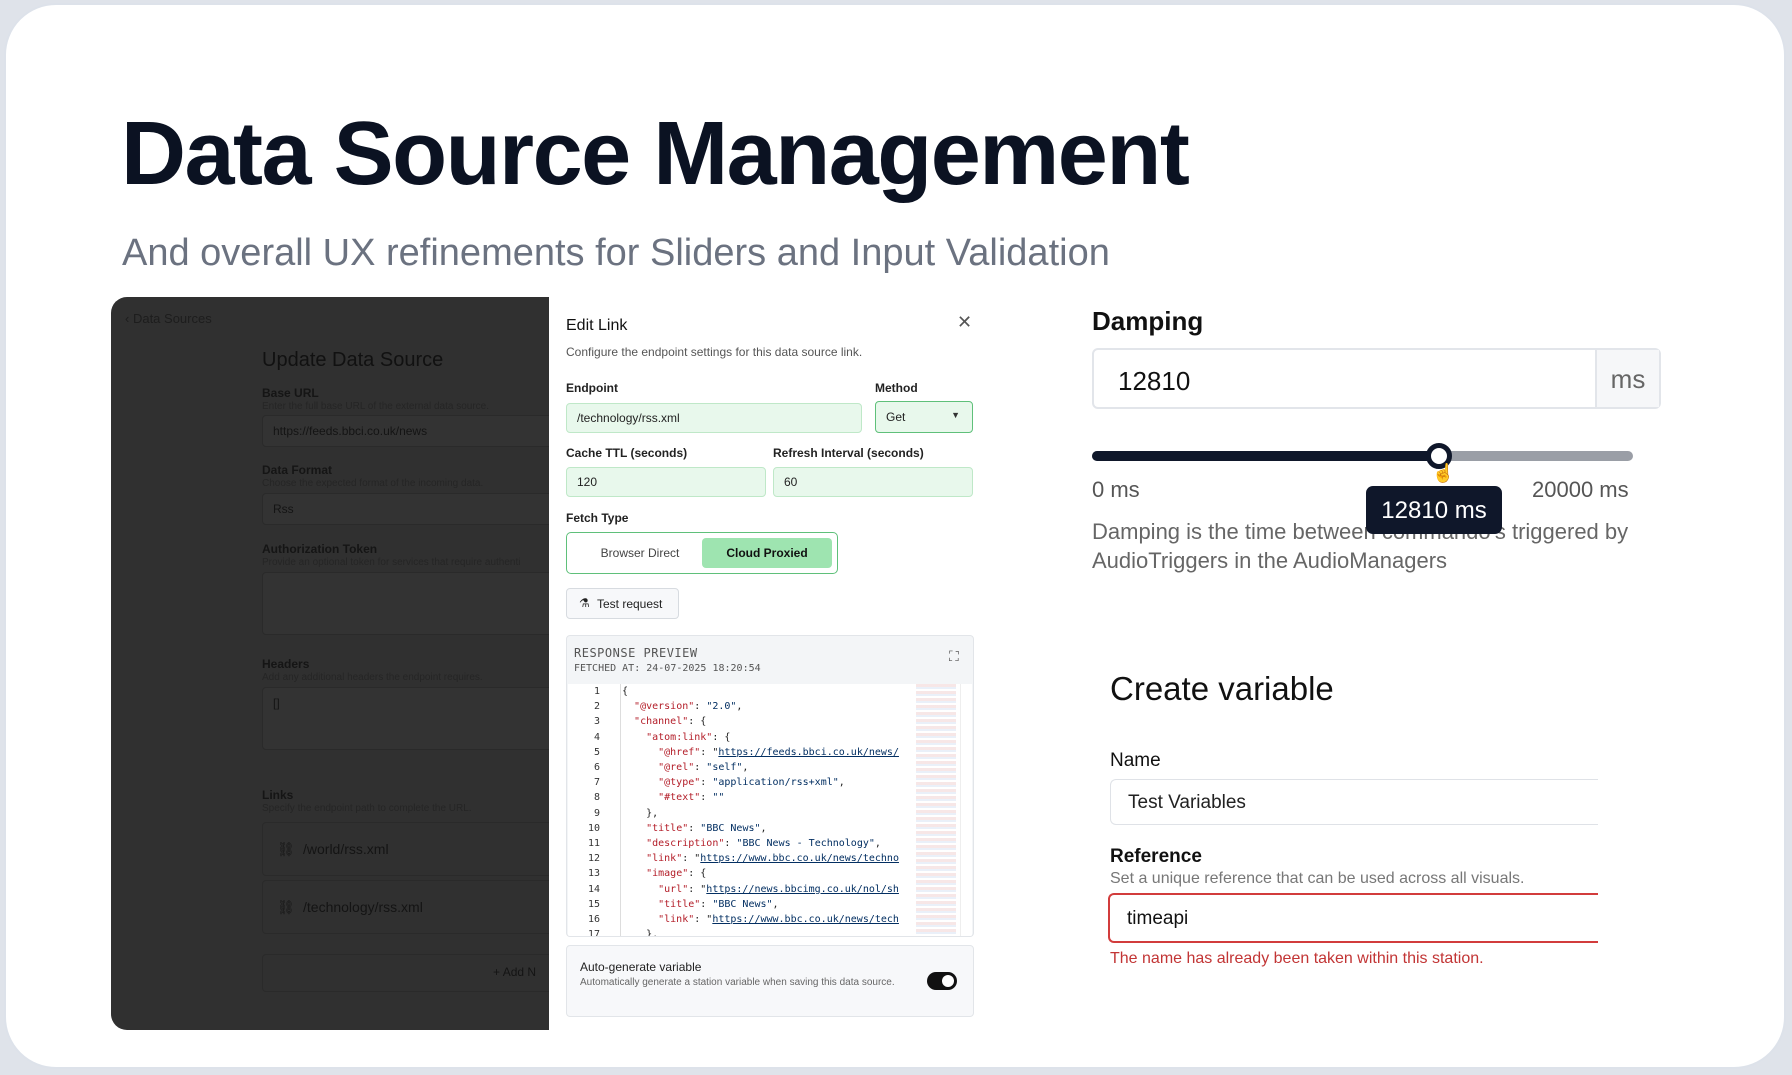  What do you see at coordinates (172, 318) in the screenshot?
I see `back-link-label: Data Sources` at bounding box center [172, 318].